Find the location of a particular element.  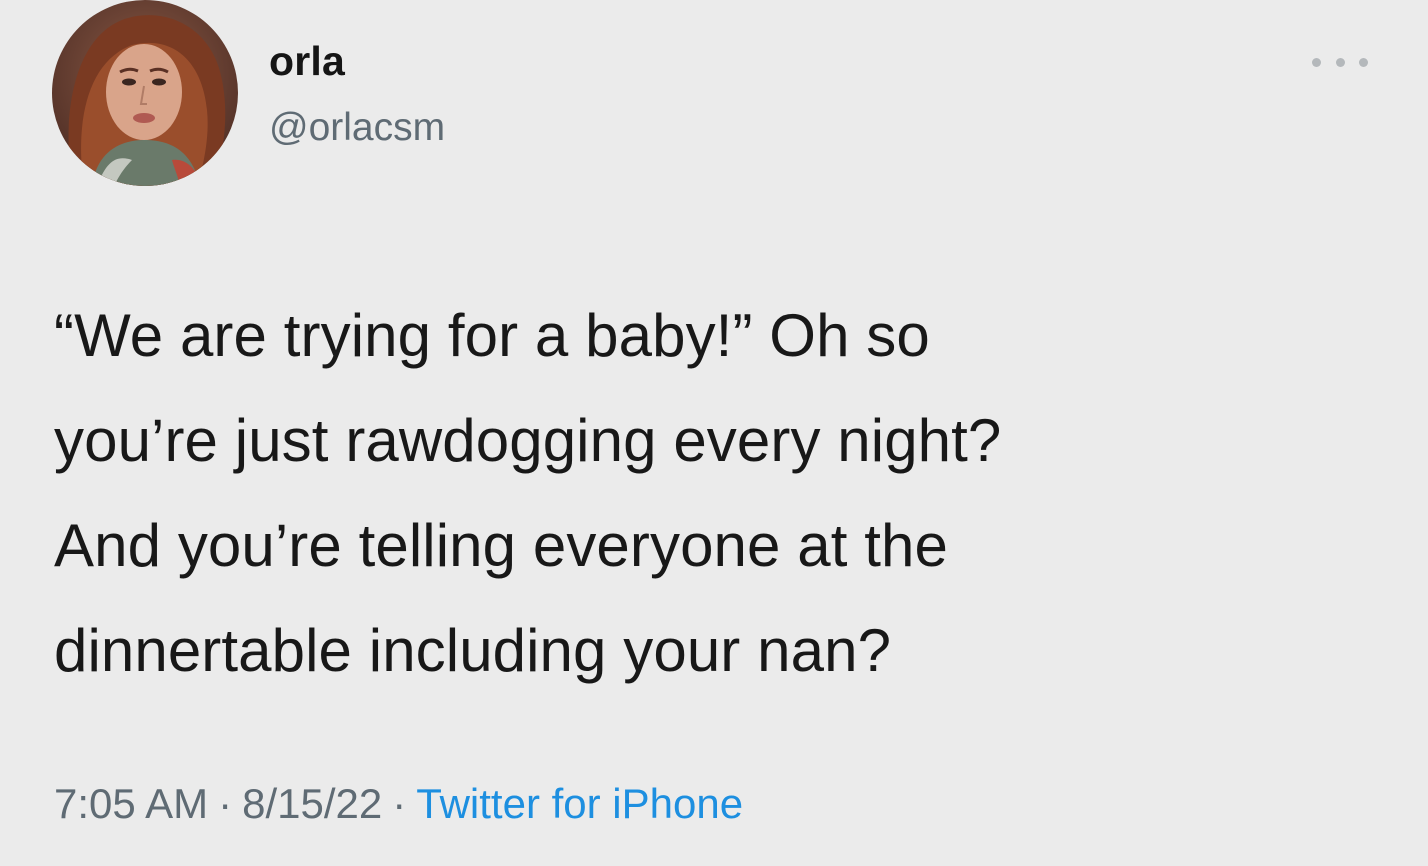

more-options-icon is located at coordinates (1340, 62).